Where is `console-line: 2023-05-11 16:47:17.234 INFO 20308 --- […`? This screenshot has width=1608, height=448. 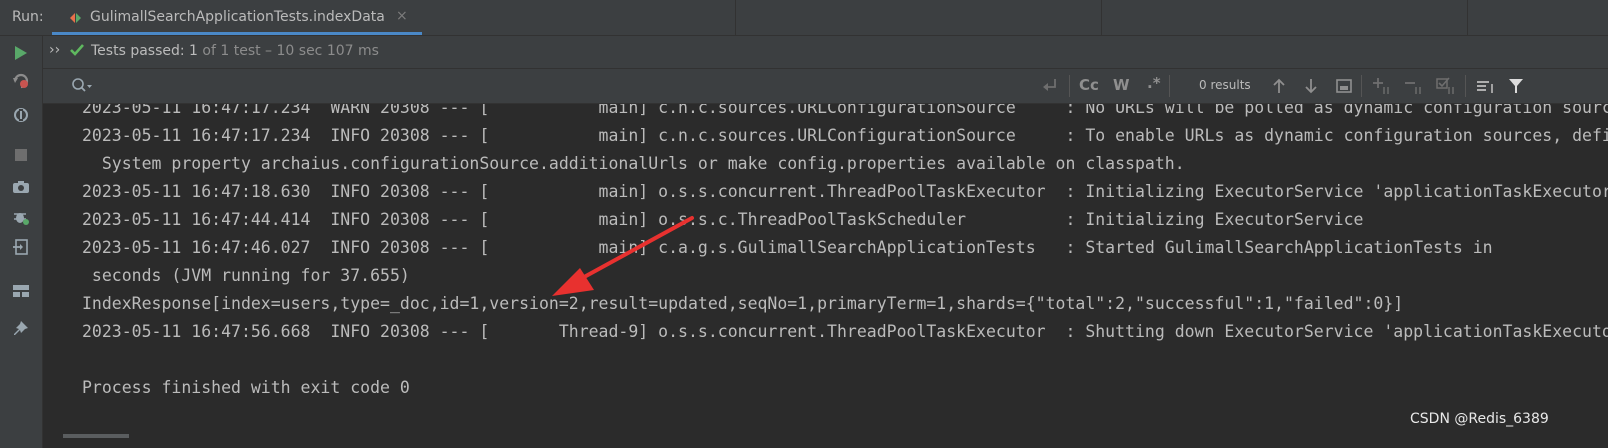 console-line: 2023-05-11 16:47:17.234 INFO 20308 --- [… is located at coordinates (845, 135).